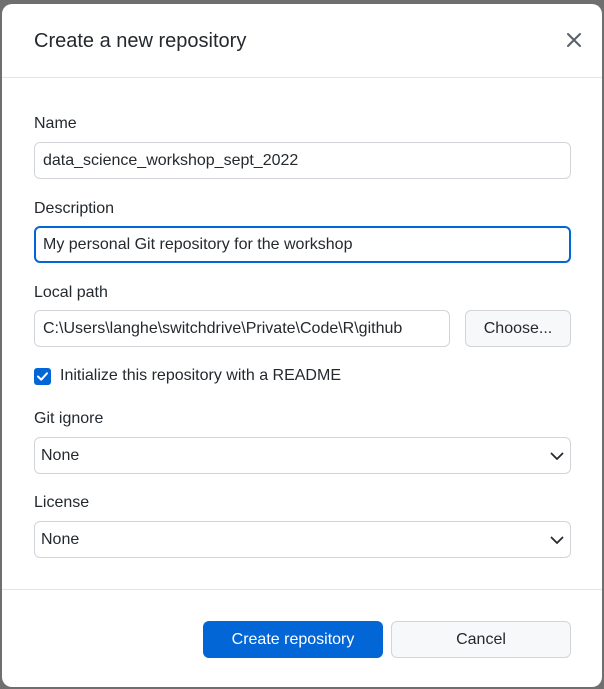  Describe the element at coordinates (55, 123) in the screenshot. I see `name-label: Name` at that location.